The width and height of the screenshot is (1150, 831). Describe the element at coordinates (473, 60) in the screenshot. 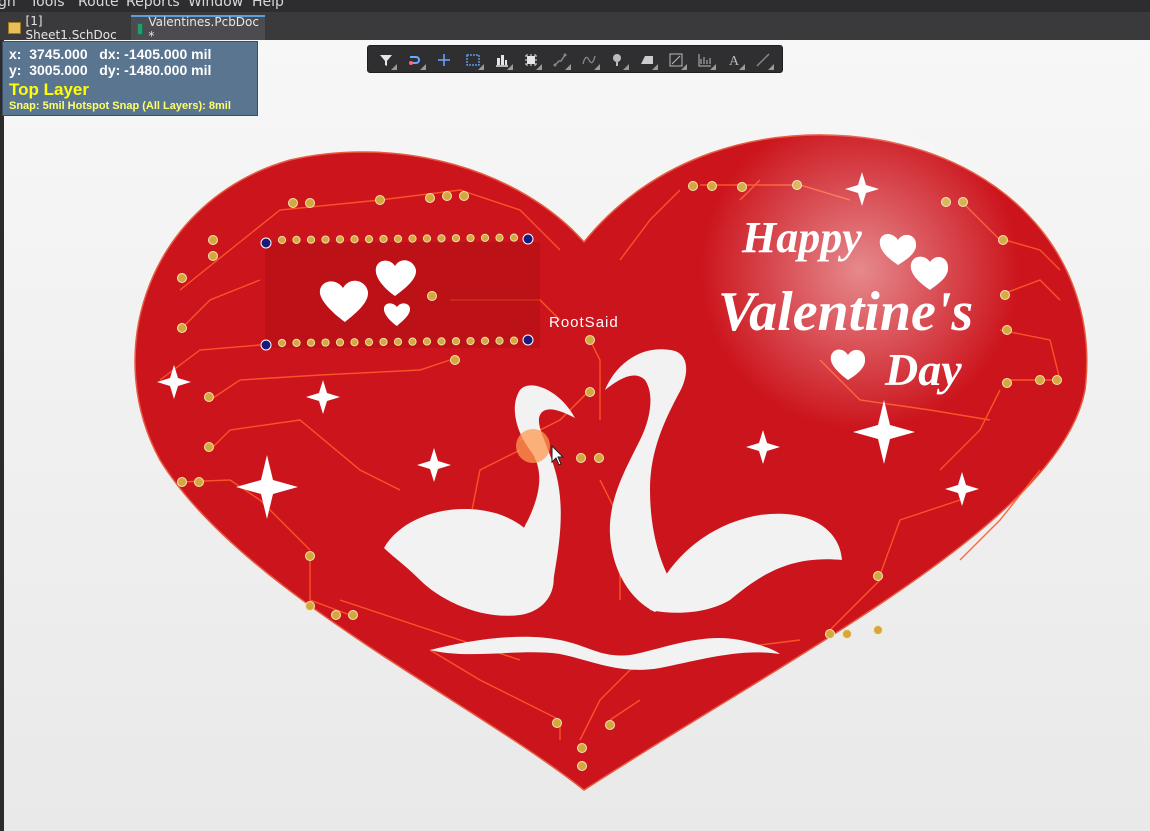

I see `select-rectangle-button` at that location.